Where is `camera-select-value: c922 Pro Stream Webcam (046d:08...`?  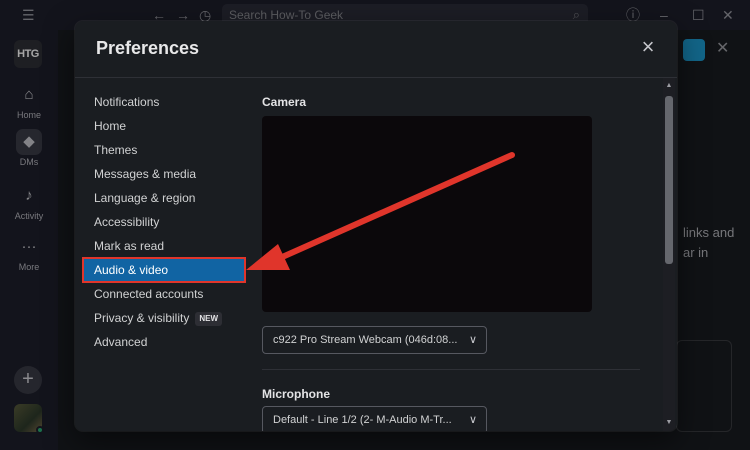 camera-select-value: c922 Pro Stream Webcam (046d:08... is located at coordinates (365, 340).